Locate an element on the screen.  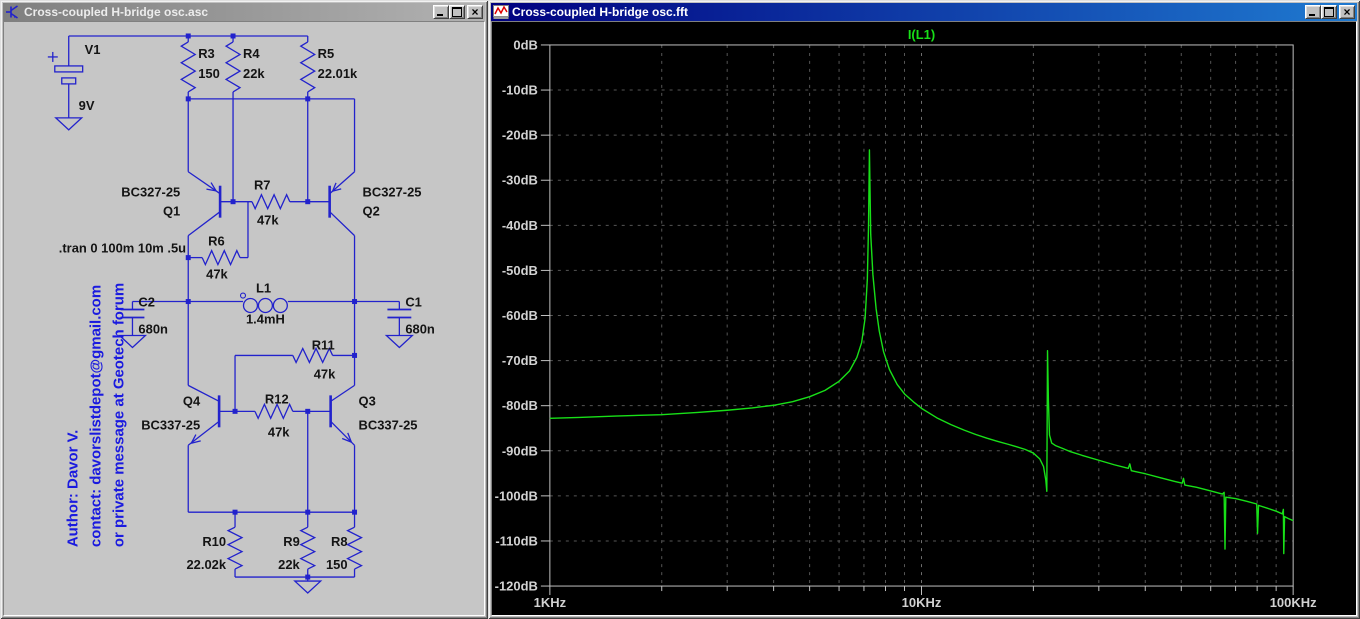
schematic-label: R12 is located at coordinates (277, 398).